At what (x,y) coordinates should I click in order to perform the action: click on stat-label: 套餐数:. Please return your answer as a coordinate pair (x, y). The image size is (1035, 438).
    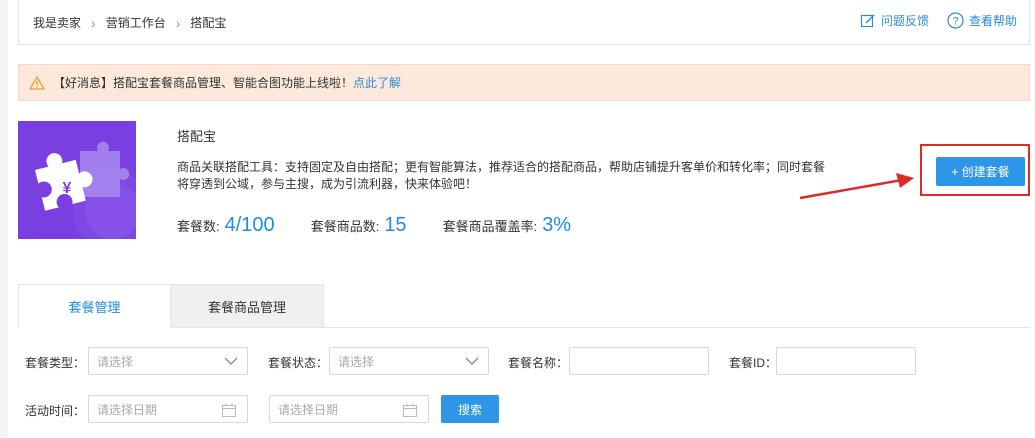
    Looking at the image, I should click on (198, 226).